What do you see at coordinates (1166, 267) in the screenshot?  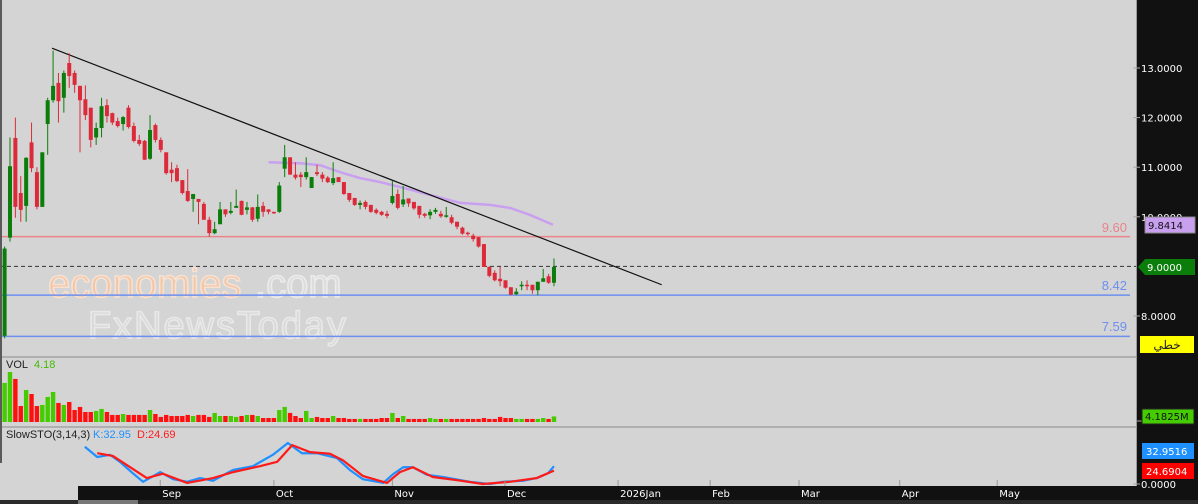 I see `last-price-tag: 9.0000` at bounding box center [1166, 267].